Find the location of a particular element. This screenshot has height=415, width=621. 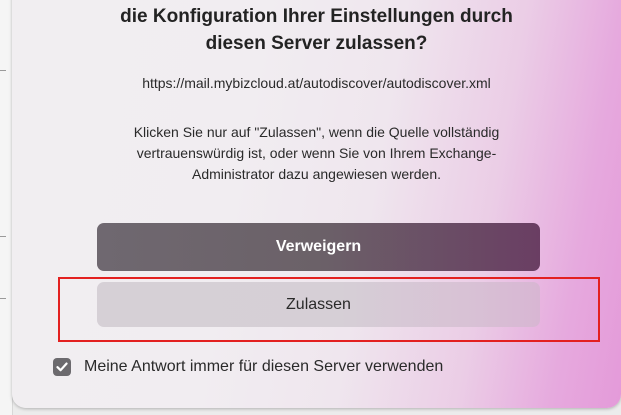

remember-choice-checkbox is located at coordinates (62, 367).